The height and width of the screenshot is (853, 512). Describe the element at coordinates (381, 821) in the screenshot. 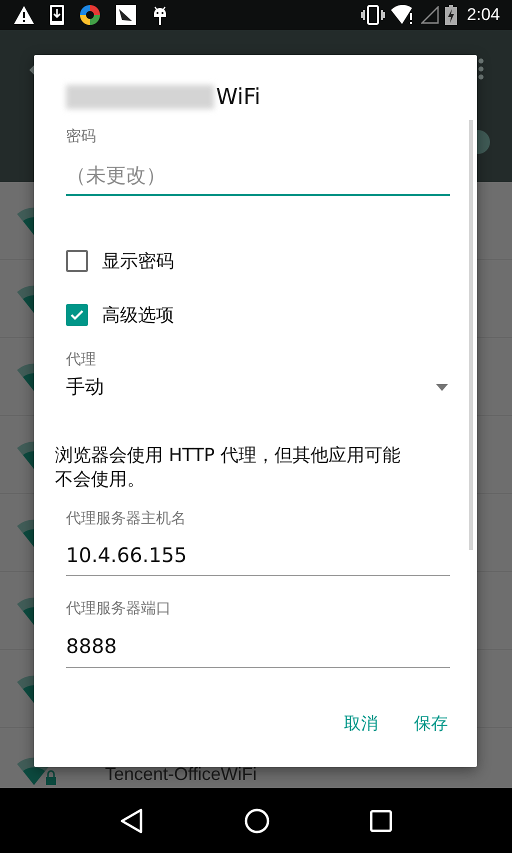

I see `recents-icon` at that location.